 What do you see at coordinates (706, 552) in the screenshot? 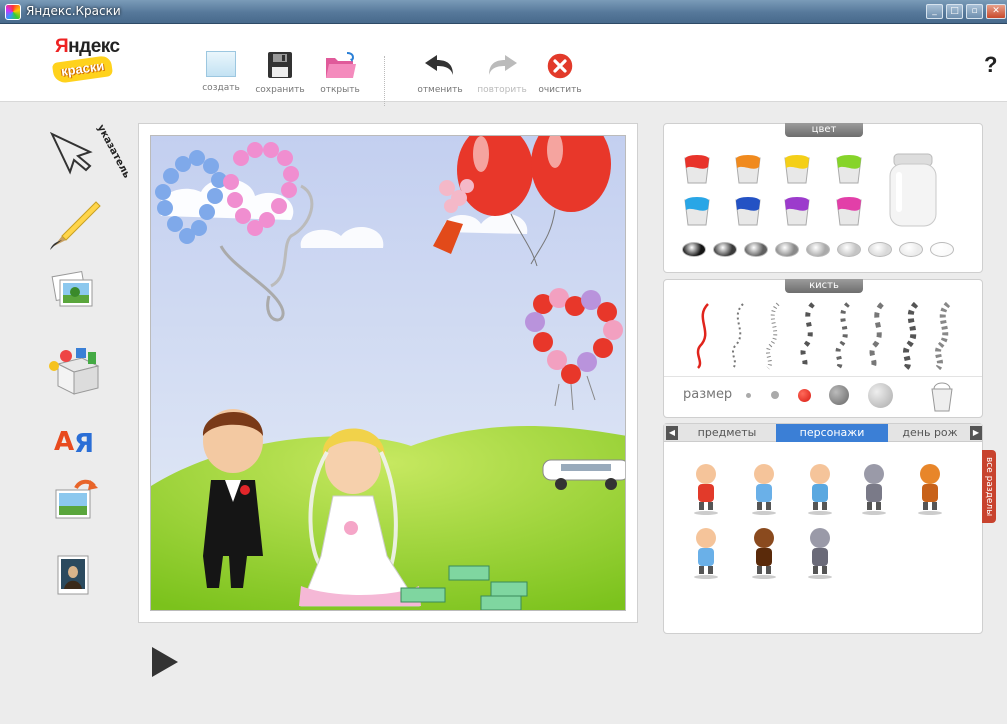
I see `small-boy-character` at bounding box center [706, 552].